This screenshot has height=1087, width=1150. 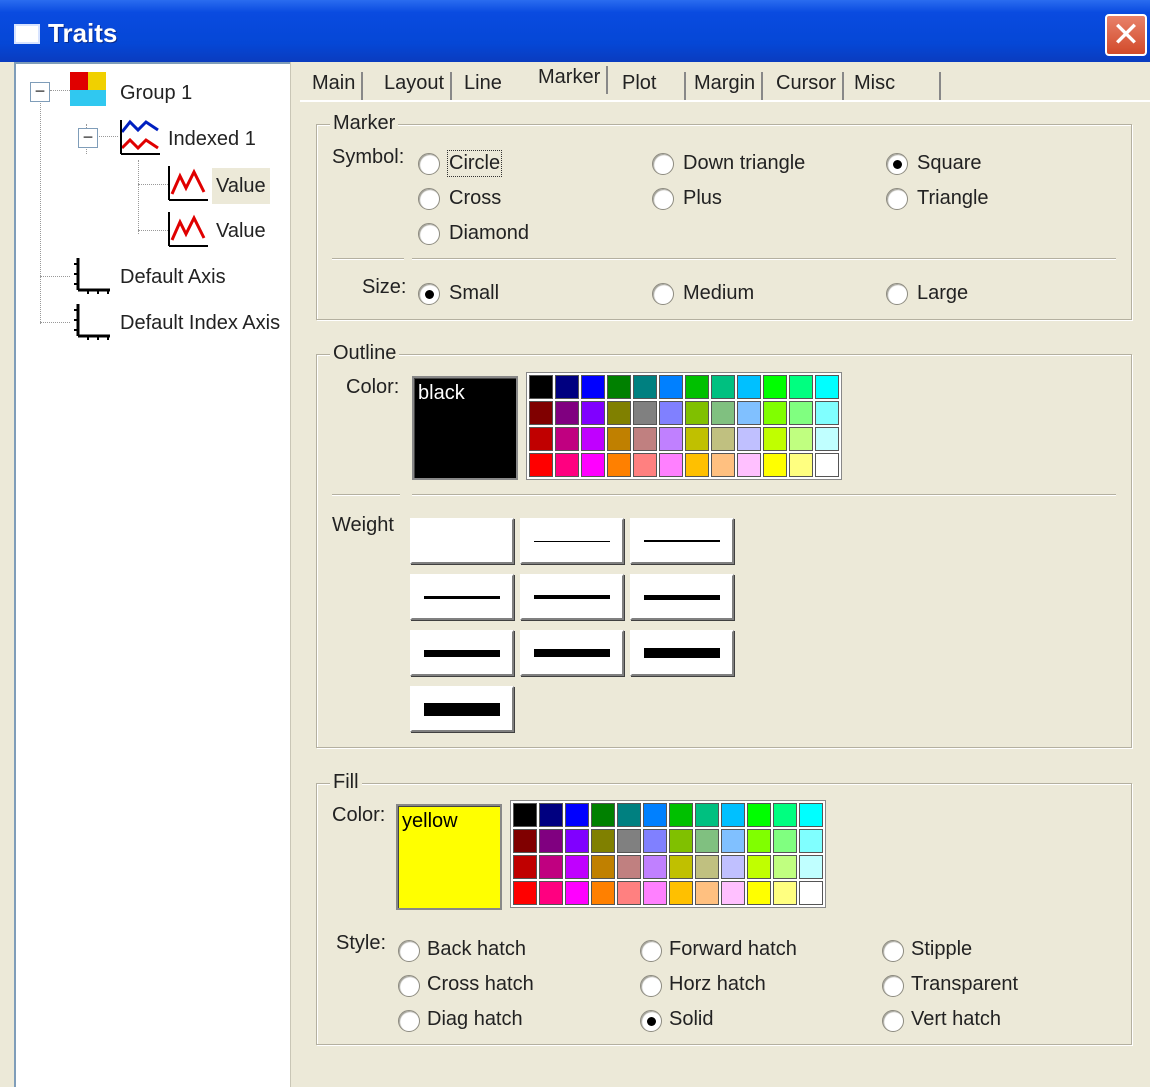 What do you see at coordinates (173, 277) in the screenshot?
I see `tree-item-default-axis: Default Axis` at bounding box center [173, 277].